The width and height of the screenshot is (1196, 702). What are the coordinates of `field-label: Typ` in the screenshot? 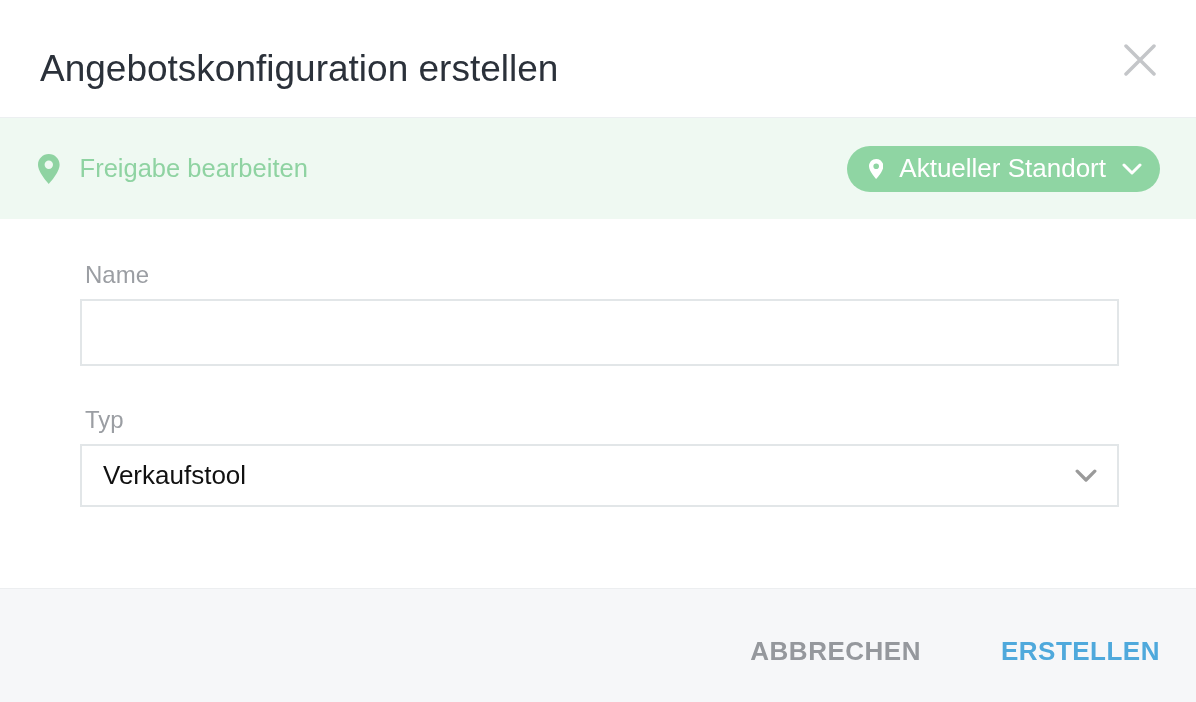 It's located at (104, 420).